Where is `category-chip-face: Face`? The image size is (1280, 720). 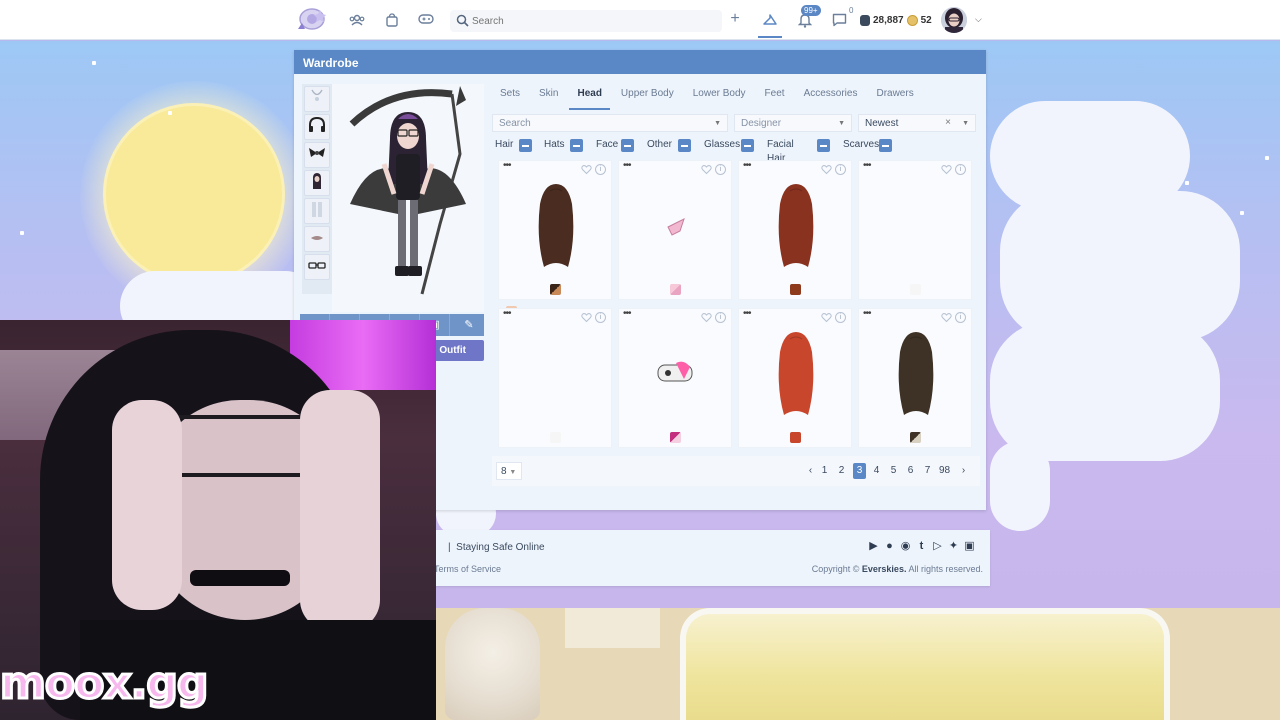 category-chip-face: Face is located at coordinates (615, 146).